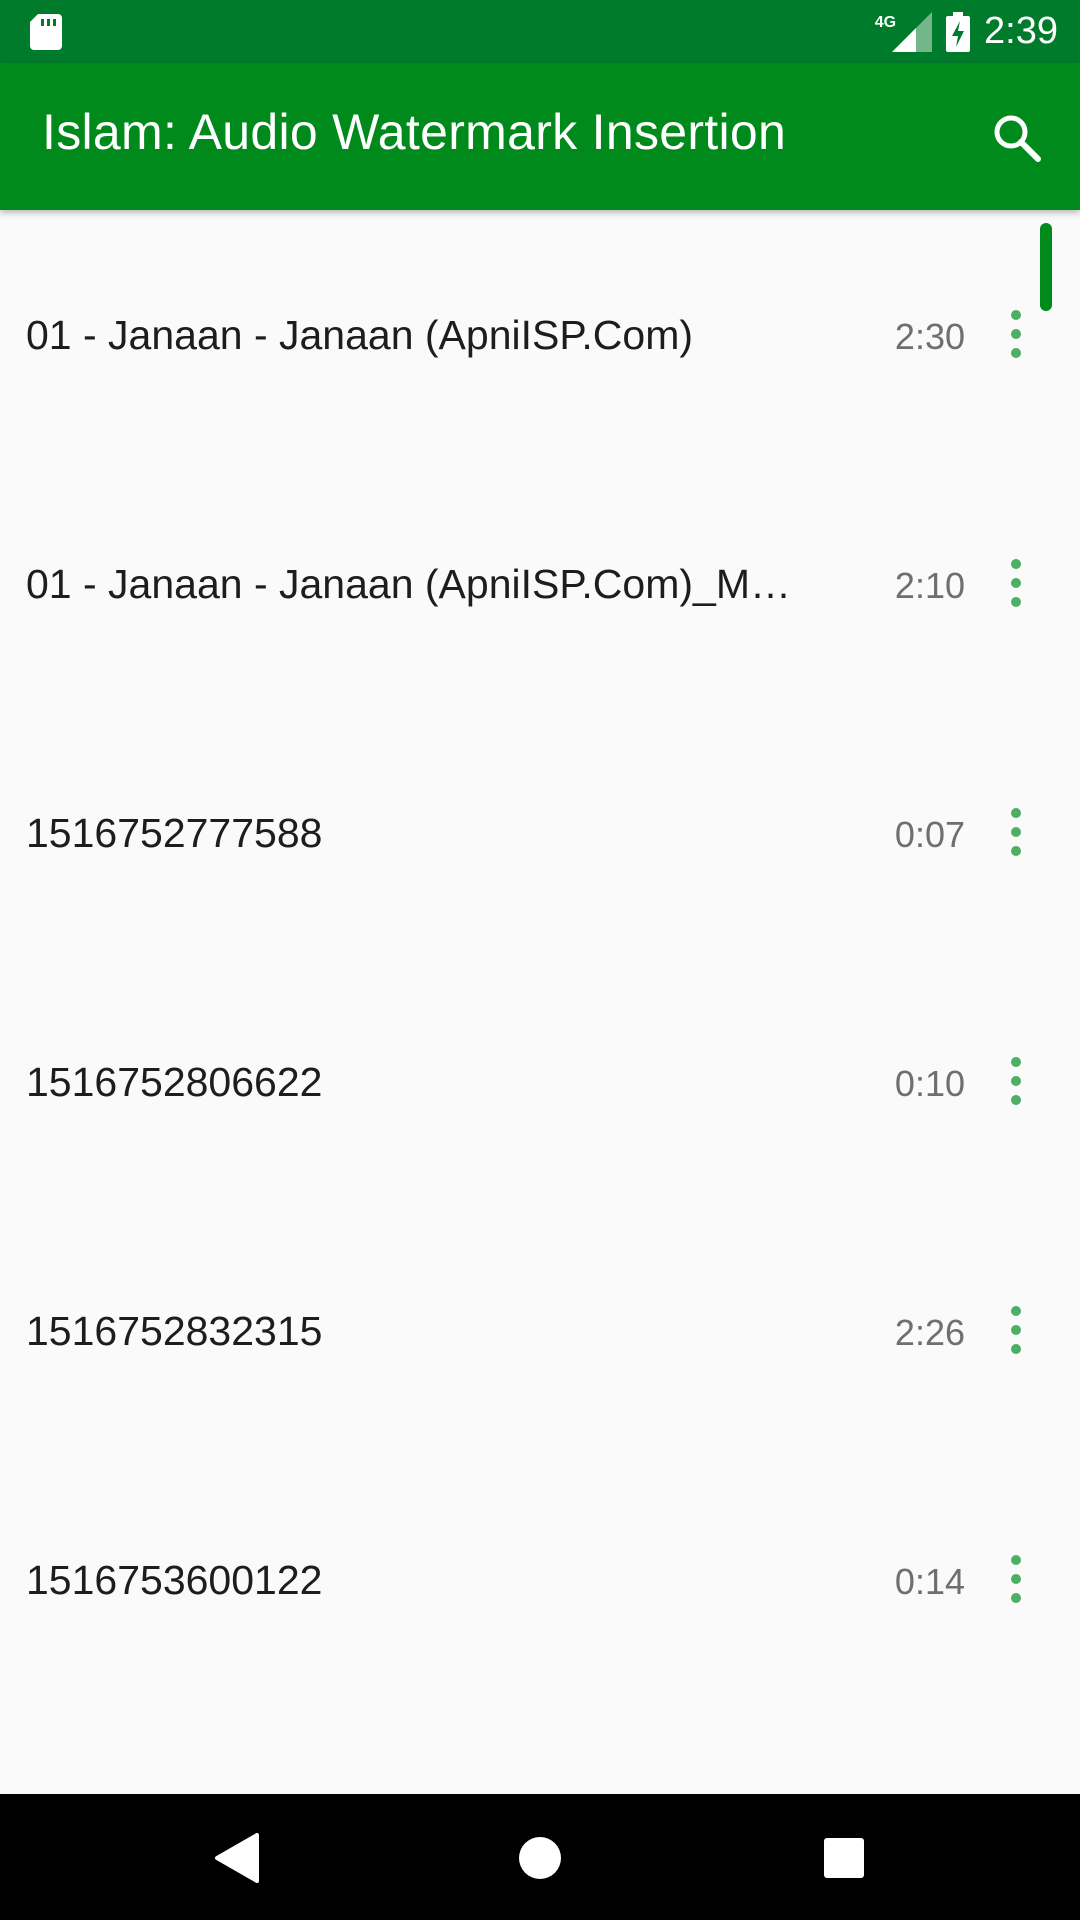 This screenshot has width=1080, height=1920. I want to click on search-button, so click(1017, 138).